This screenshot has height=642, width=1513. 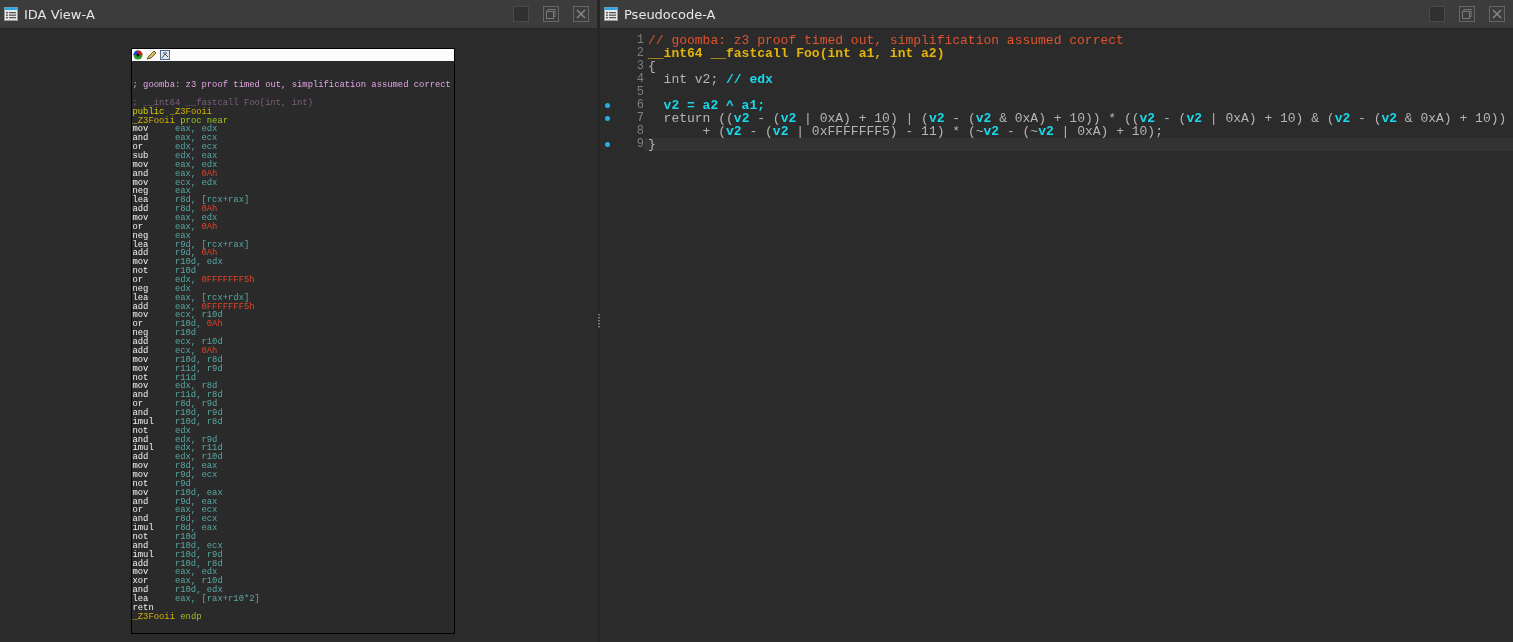 What do you see at coordinates (178, 422) in the screenshot?
I see `assembly-line: imul r10d, r8d` at bounding box center [178, 422].